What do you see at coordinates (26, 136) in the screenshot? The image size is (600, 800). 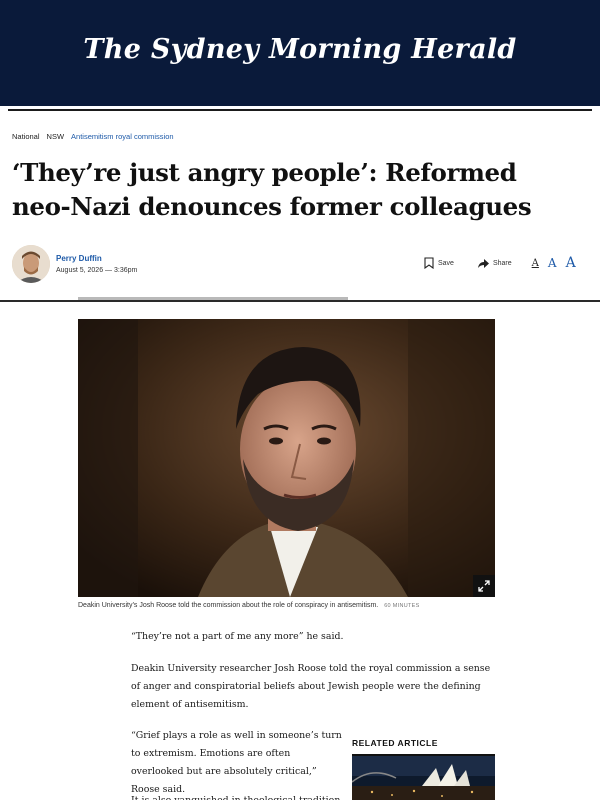 I see `breadcrumb-national: National` at bounding box center [26, 136].